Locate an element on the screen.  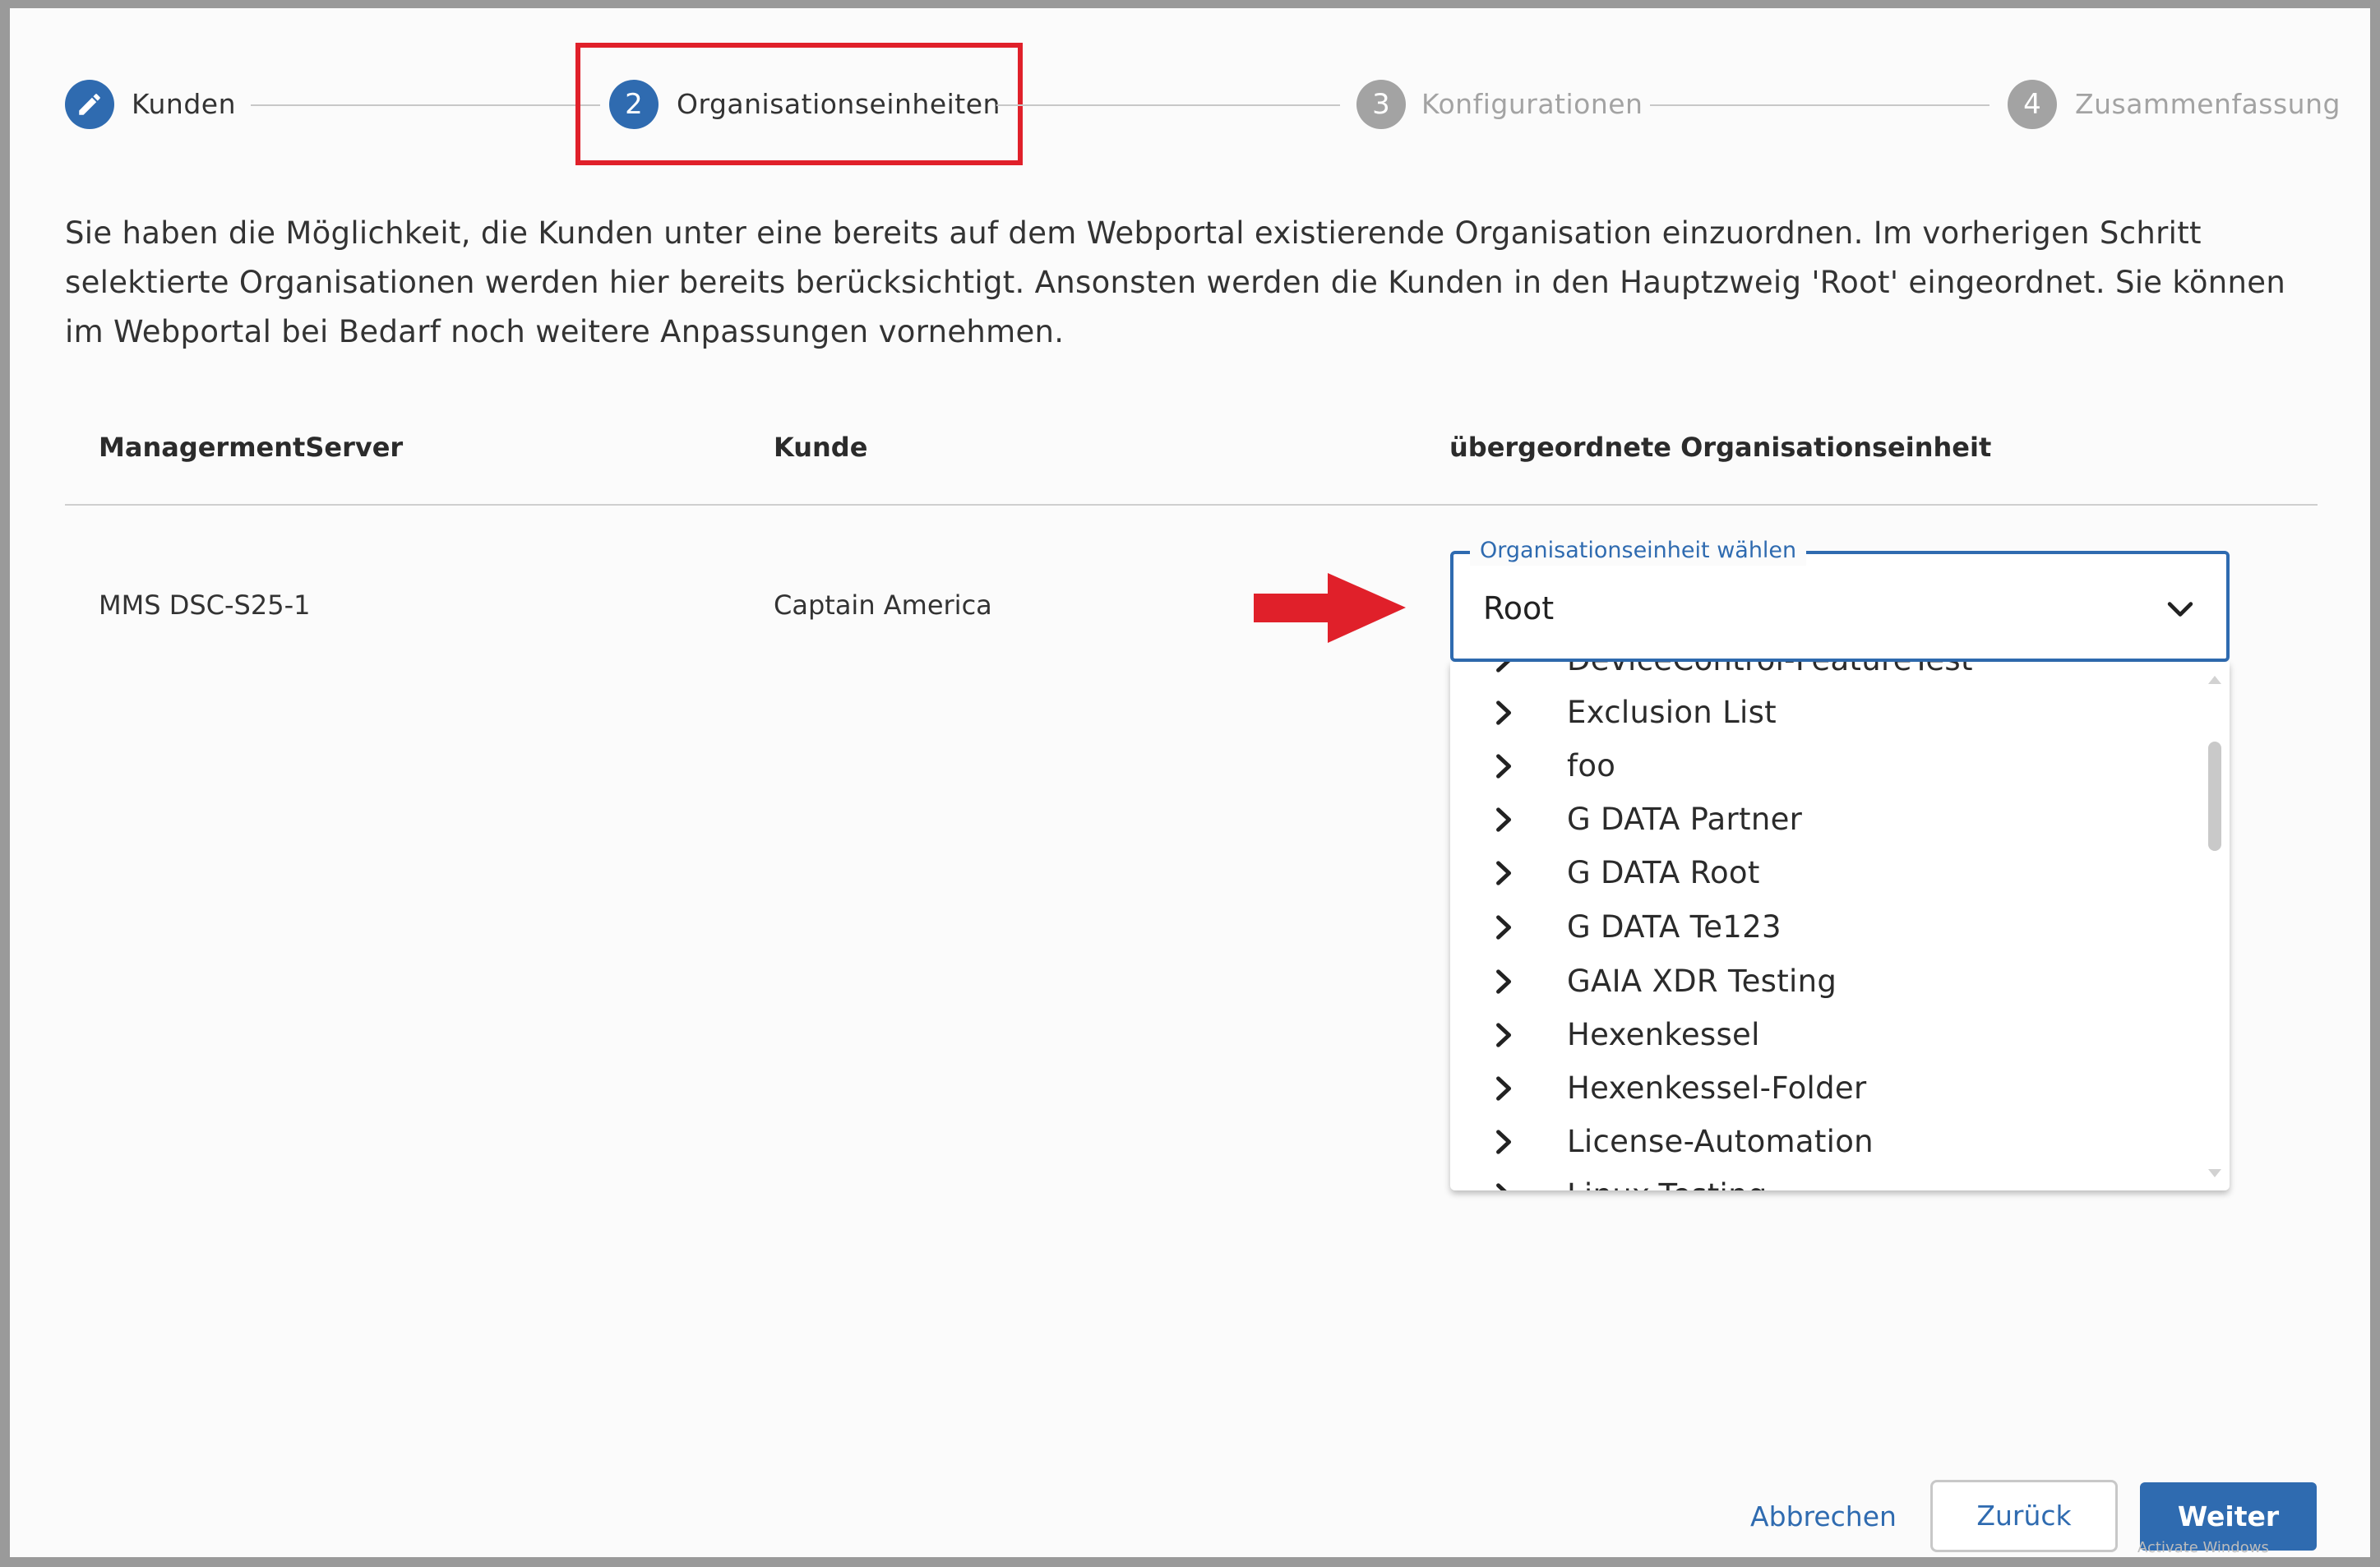
select-current-value: Root is located at coordinates (1518, 608).